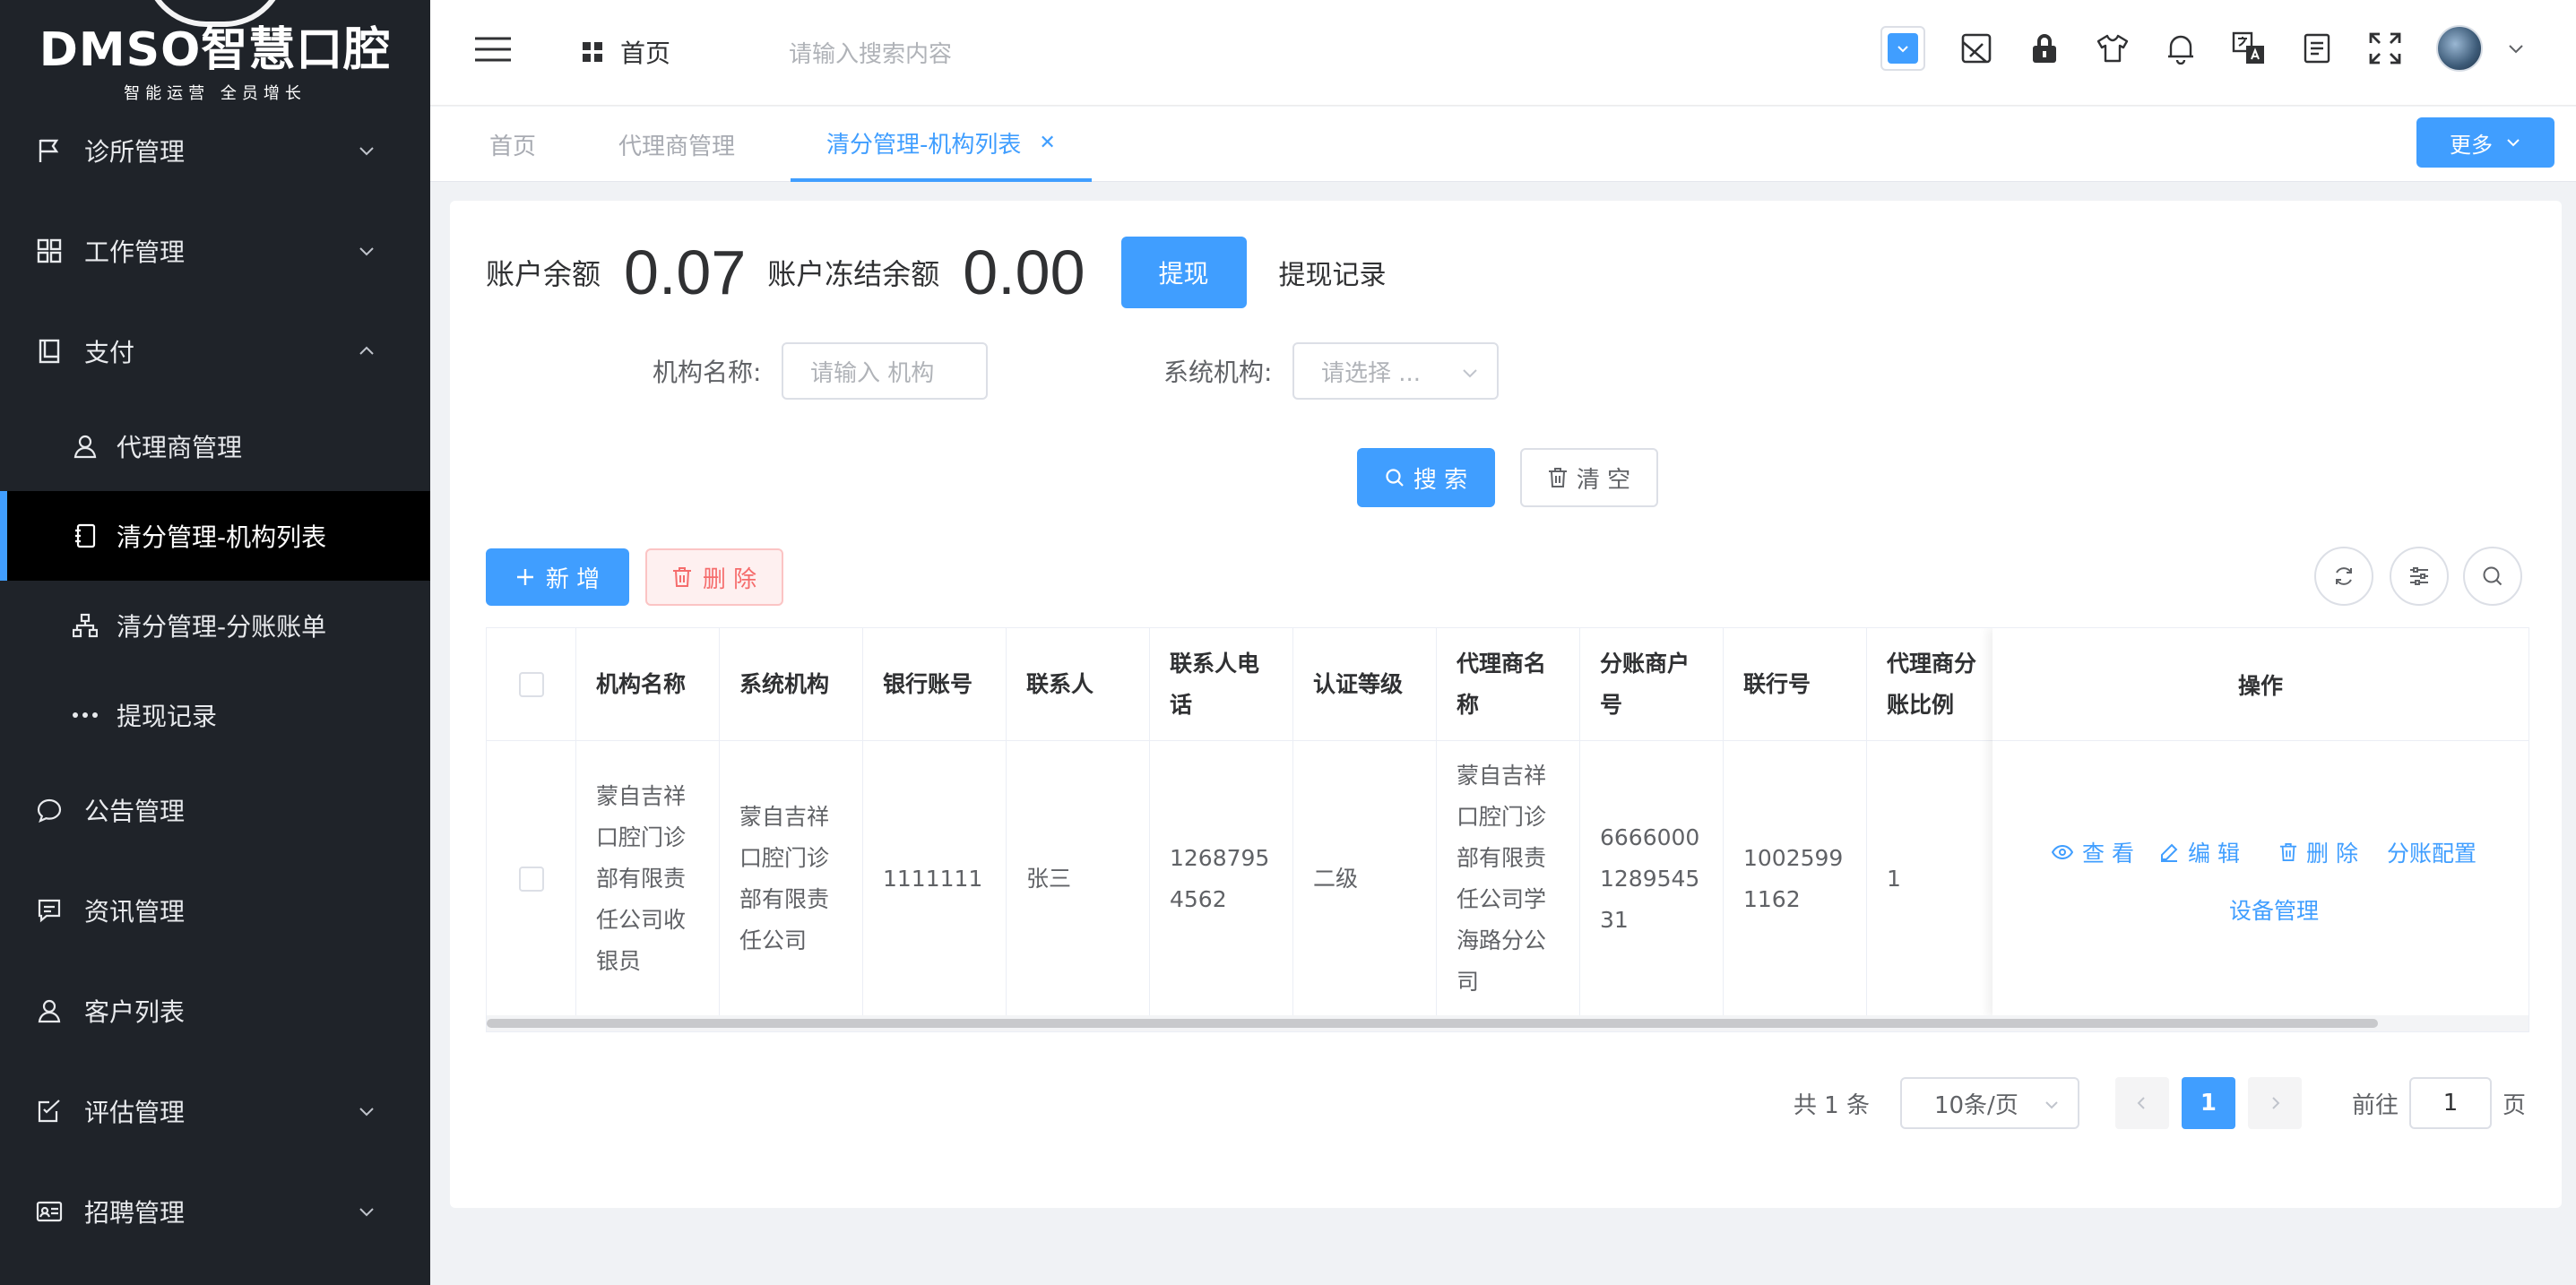 This screenshot has height=1285, width=2576. Describe the element at coordinates (935, 684) in the screenshot. I see `column-header: 银行账号` at that location.